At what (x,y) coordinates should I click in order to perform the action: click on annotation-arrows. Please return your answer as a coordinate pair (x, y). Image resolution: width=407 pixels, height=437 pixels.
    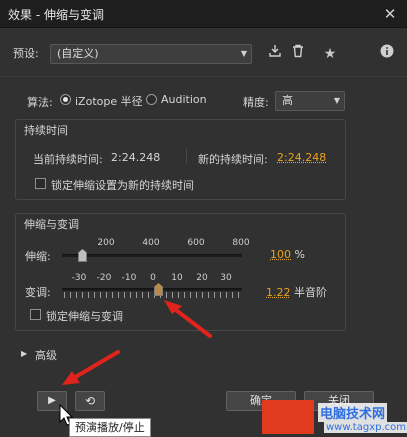
    Looking at the image, I should click on (135, 363).